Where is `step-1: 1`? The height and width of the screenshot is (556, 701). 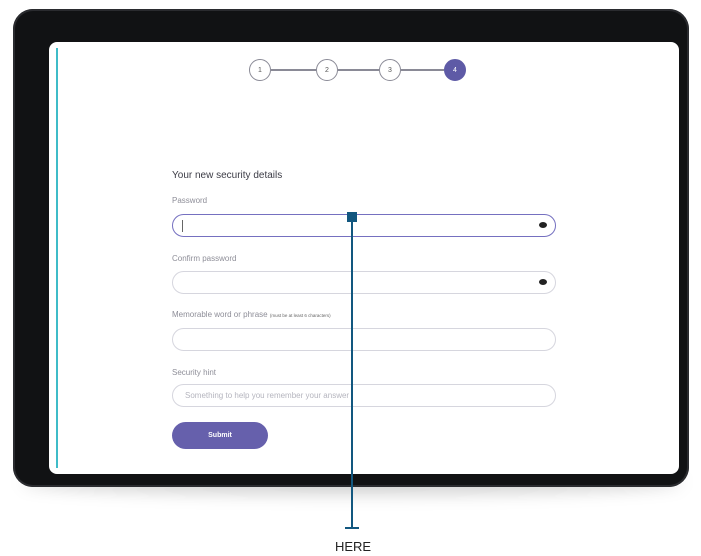 step-1: 1 is located at coordinates (260, 70).